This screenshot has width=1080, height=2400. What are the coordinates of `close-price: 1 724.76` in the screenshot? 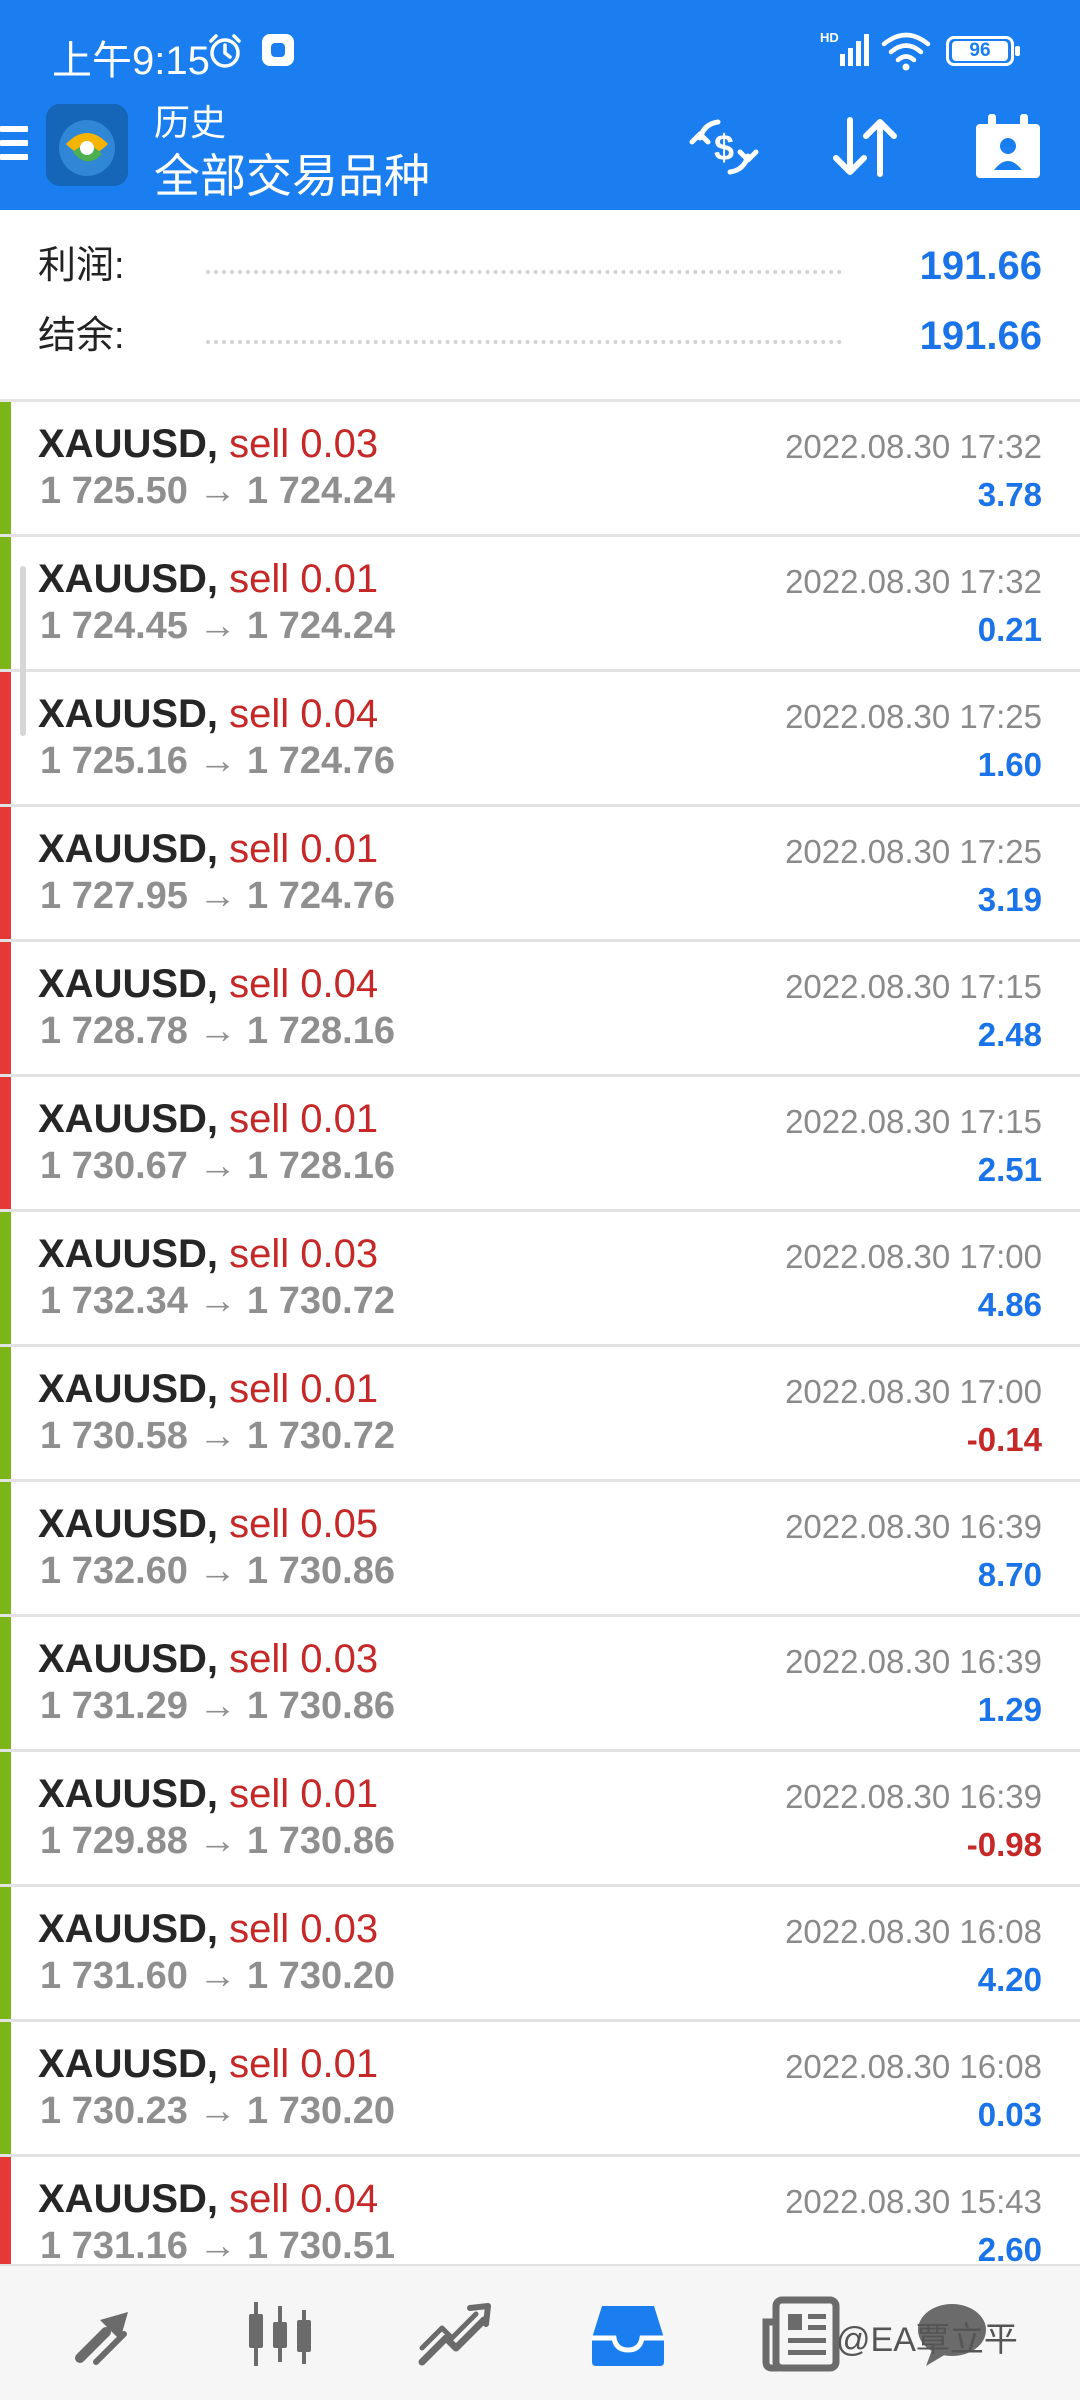 It's located at (321, 896).